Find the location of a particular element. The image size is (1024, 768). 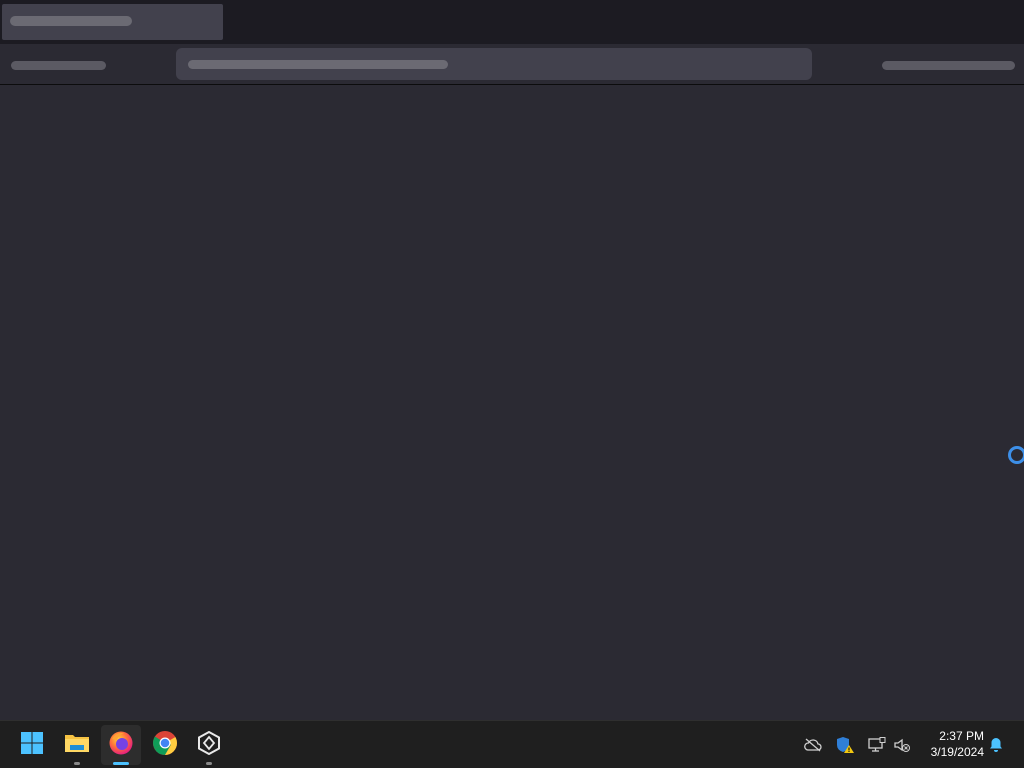

tab-title-placeholder is located at coordinates (71, 21).